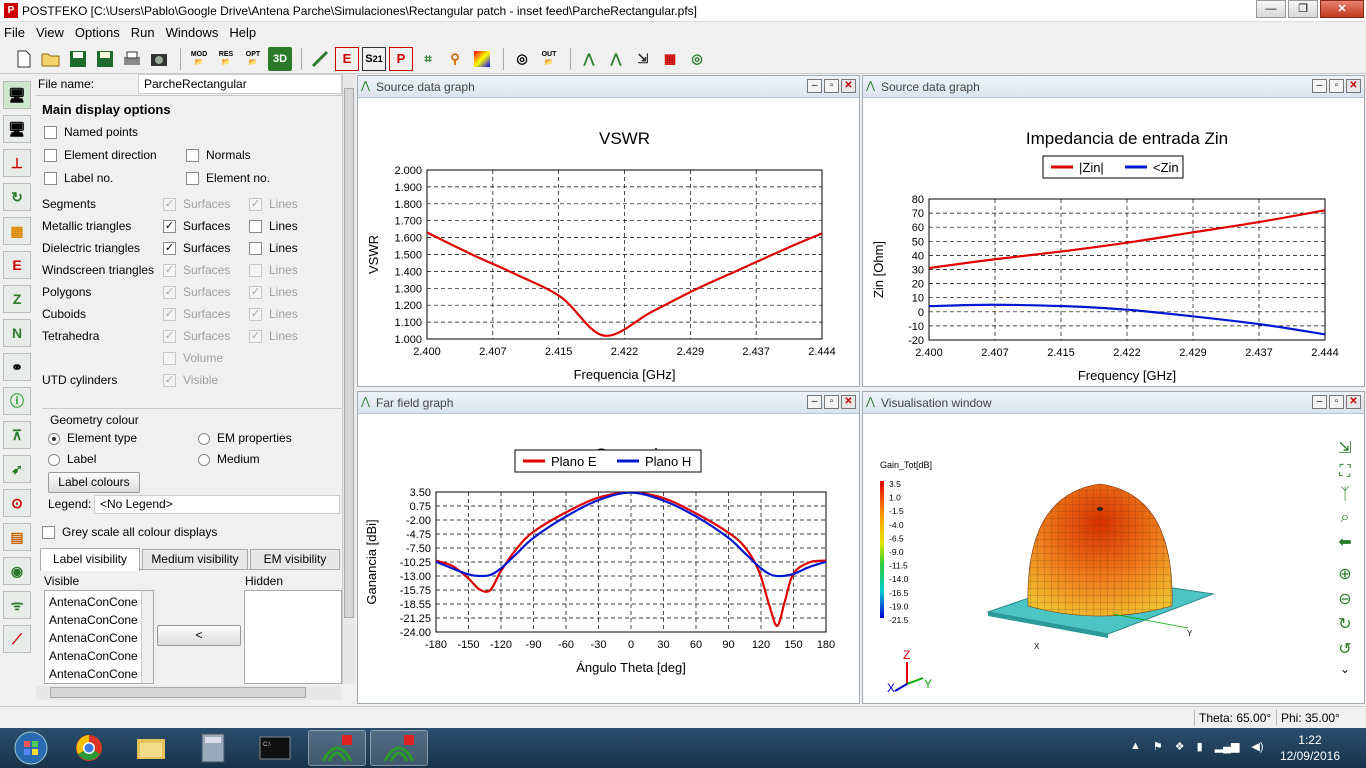  I want to click on element-no-checkbox: Element no., so click(228, 178).